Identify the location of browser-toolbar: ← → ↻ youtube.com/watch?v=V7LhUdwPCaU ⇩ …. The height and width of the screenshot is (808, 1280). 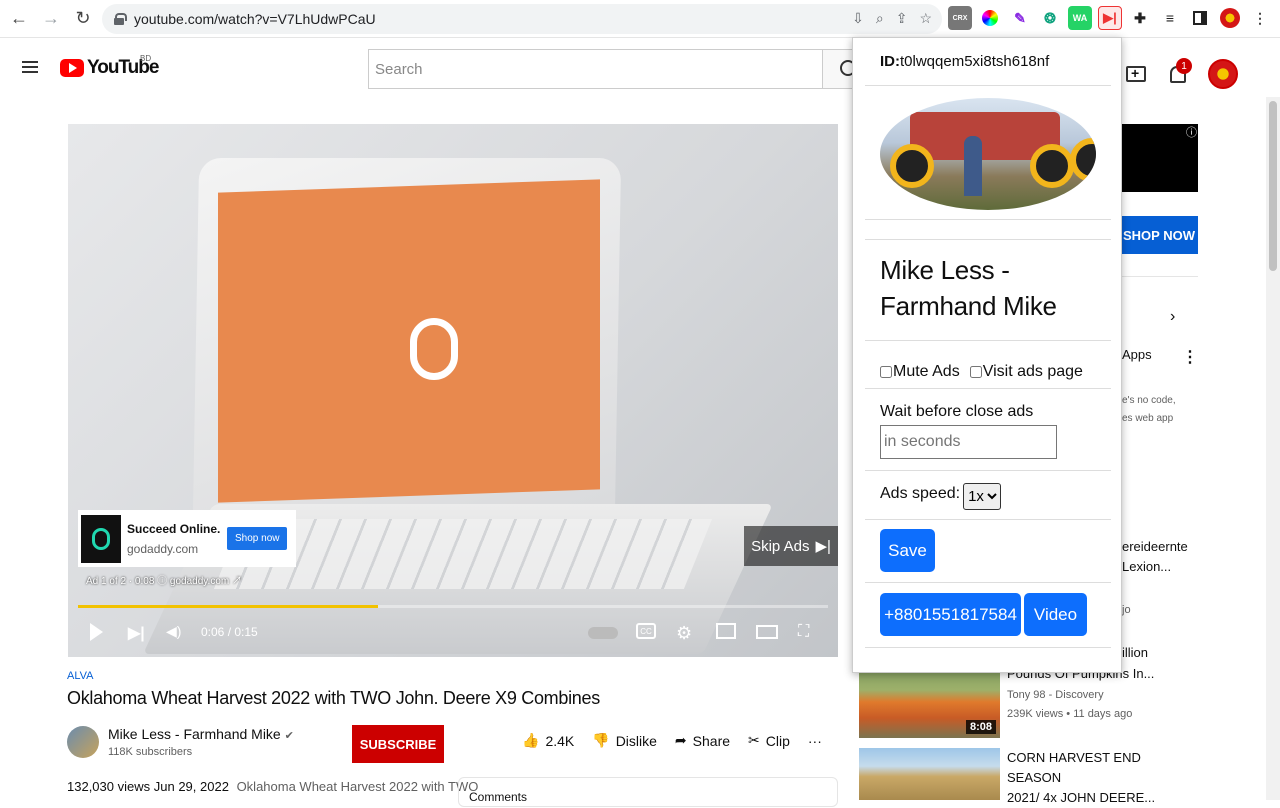
(640, 19).